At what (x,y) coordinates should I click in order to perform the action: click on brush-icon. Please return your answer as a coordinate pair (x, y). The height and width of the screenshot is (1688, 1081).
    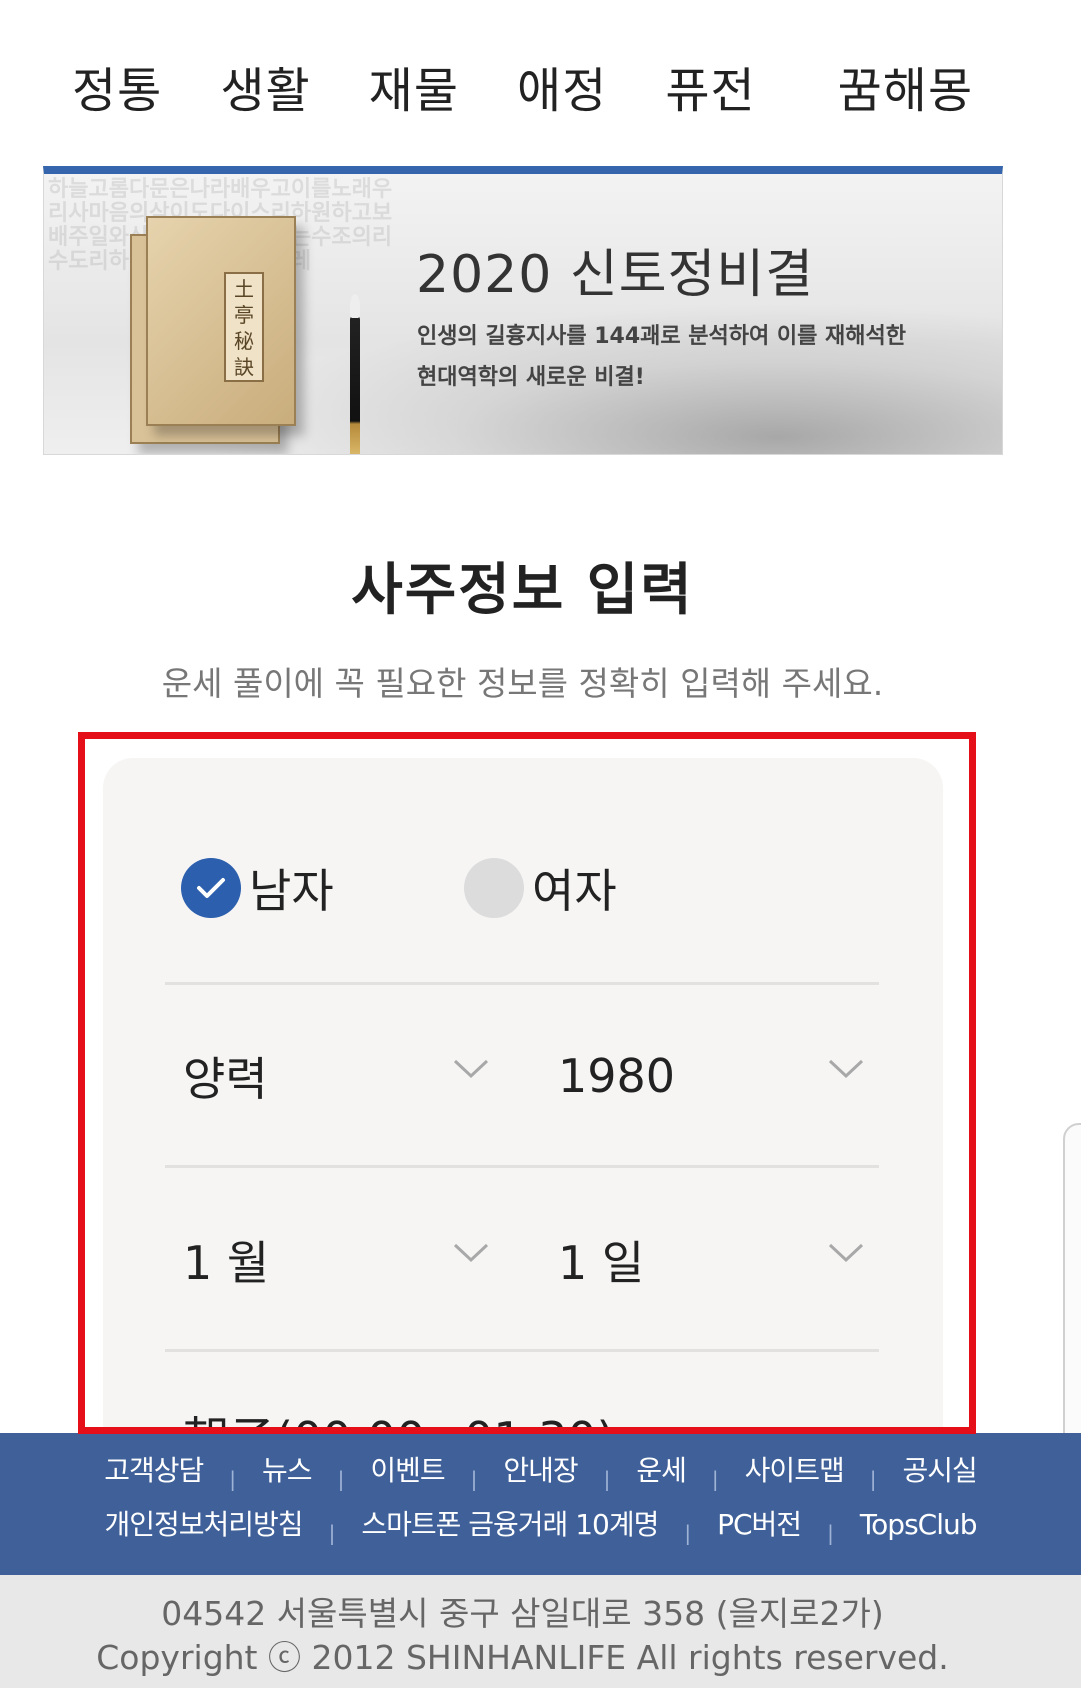
    Looking at the image, I should click on (355, 374).